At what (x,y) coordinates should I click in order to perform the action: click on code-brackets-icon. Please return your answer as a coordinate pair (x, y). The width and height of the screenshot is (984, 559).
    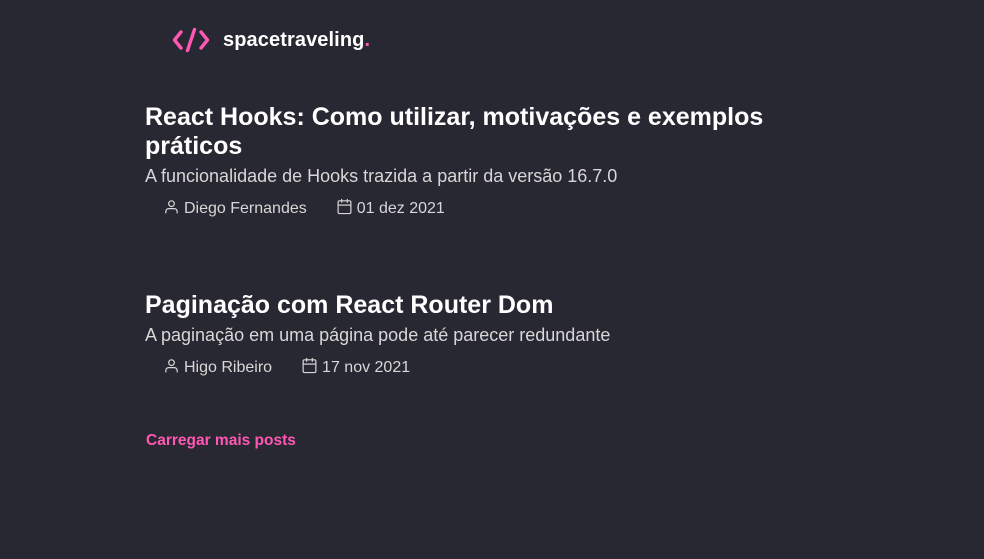
    Looking at the image, I should click on (191, 40).